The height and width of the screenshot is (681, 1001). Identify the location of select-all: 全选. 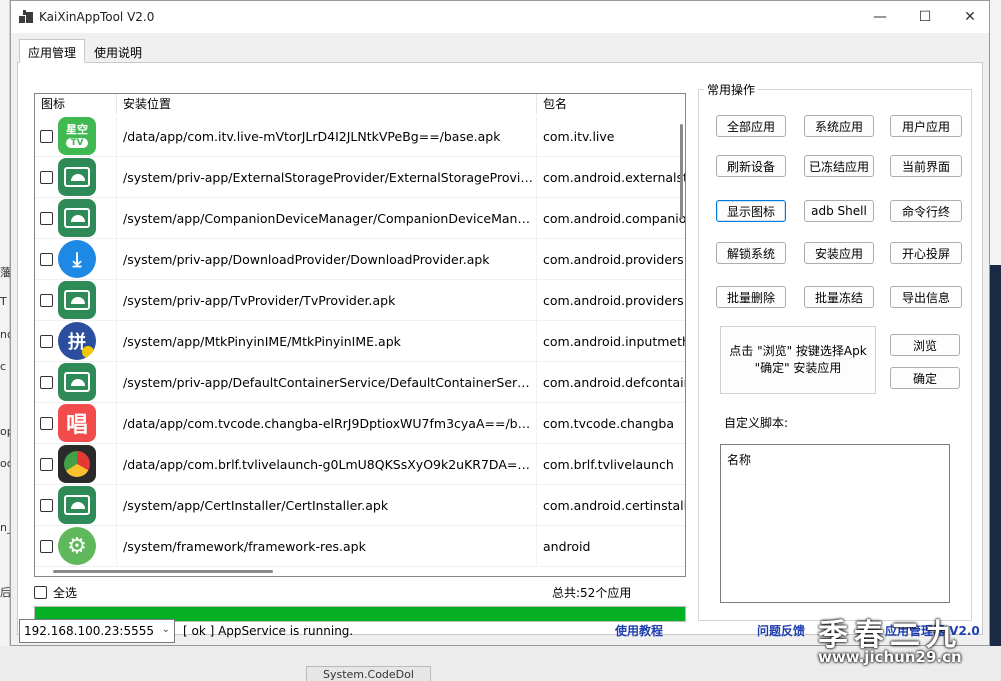
(55, 592).